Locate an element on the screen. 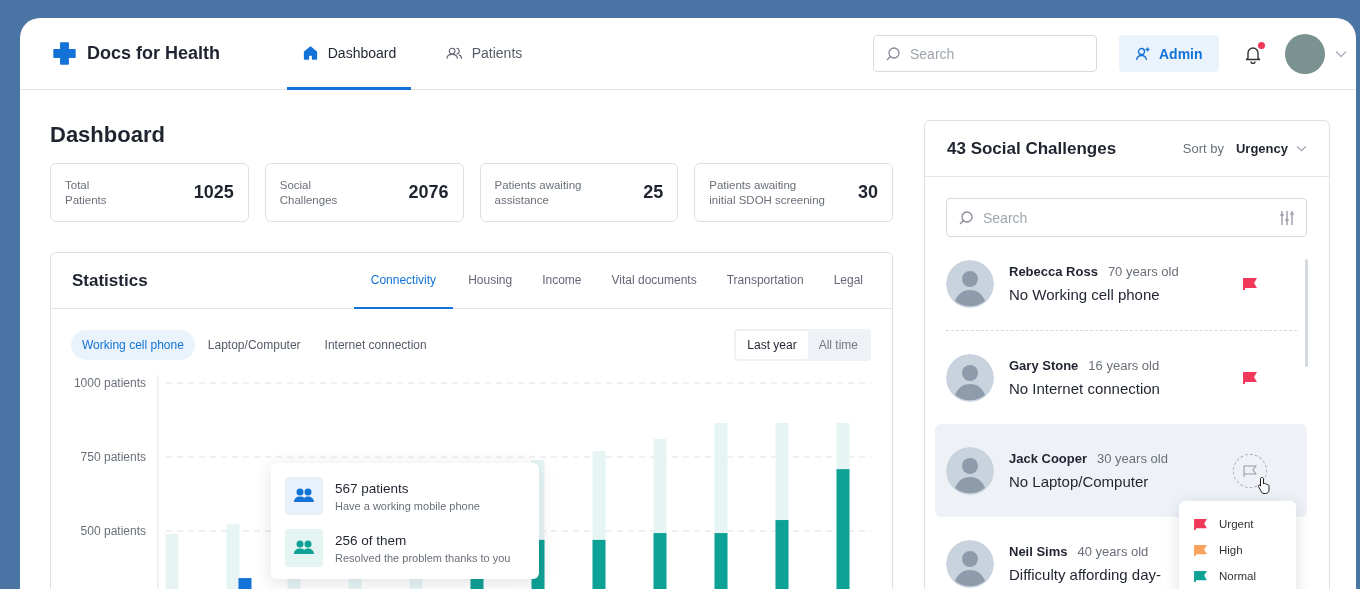 The width and height of the screenshot is (1360, 589). sort-label: Sort by is located at coordinates (1203, 148).